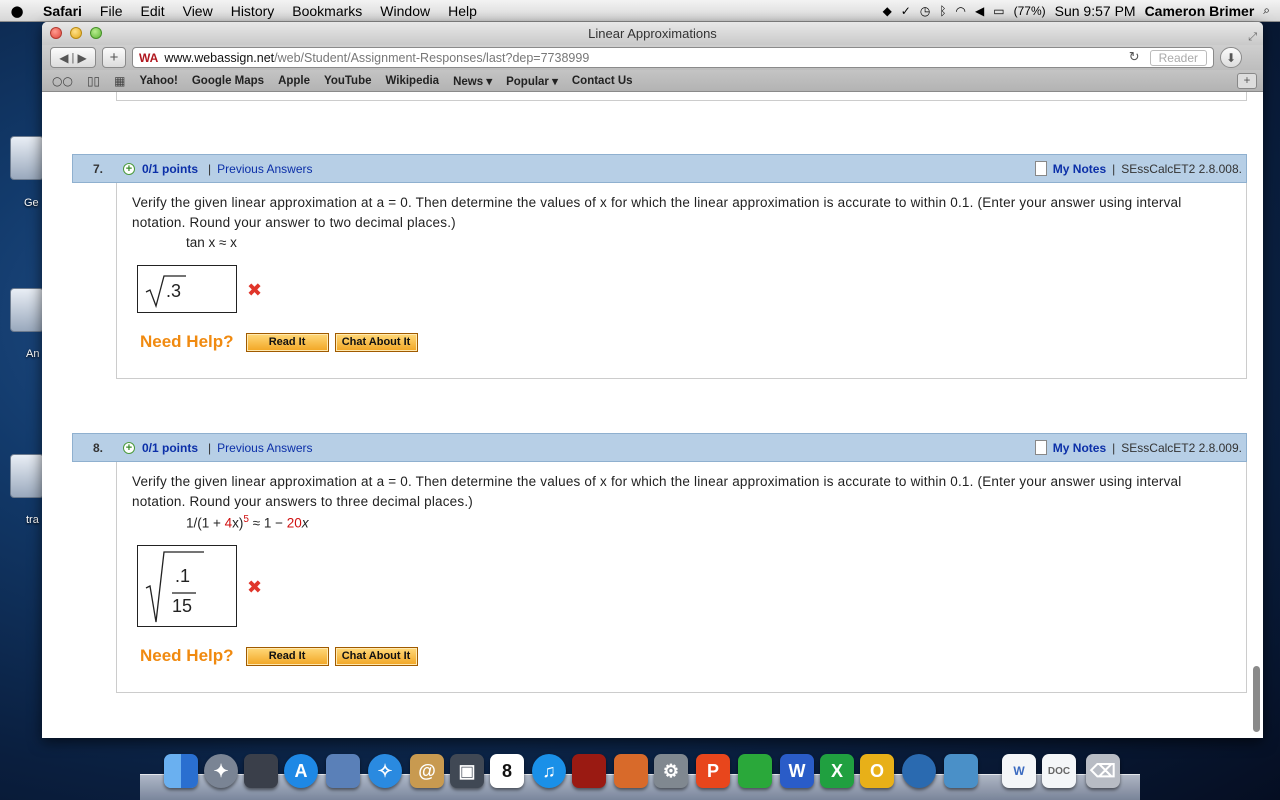 The height and width of the screenshot is (800, 1280). What do you see at coordinates (1200, 11) in the screenshot?
I see `user-name: Cameron Brimer` at bounding box center [1200, 11].